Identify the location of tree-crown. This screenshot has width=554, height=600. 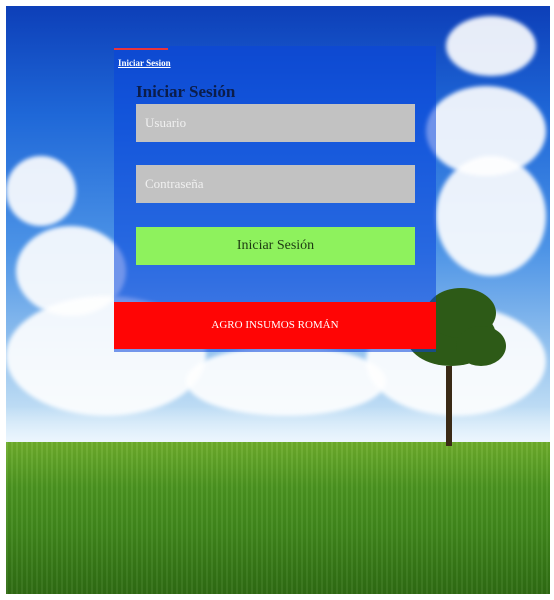
(481, 346).